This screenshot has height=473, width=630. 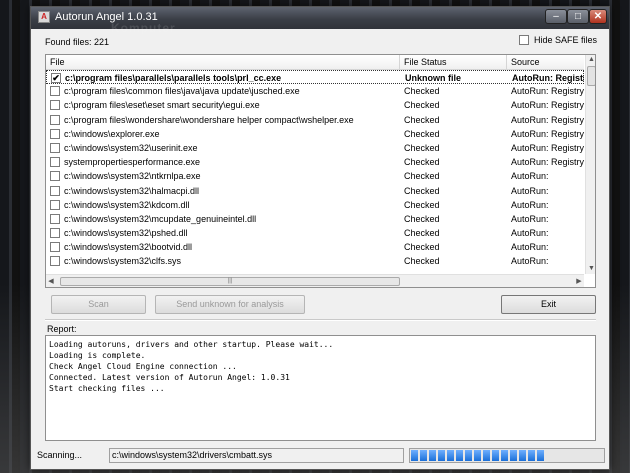 I want to click on row-checkbox: ✔, so click(x=56, y=78).